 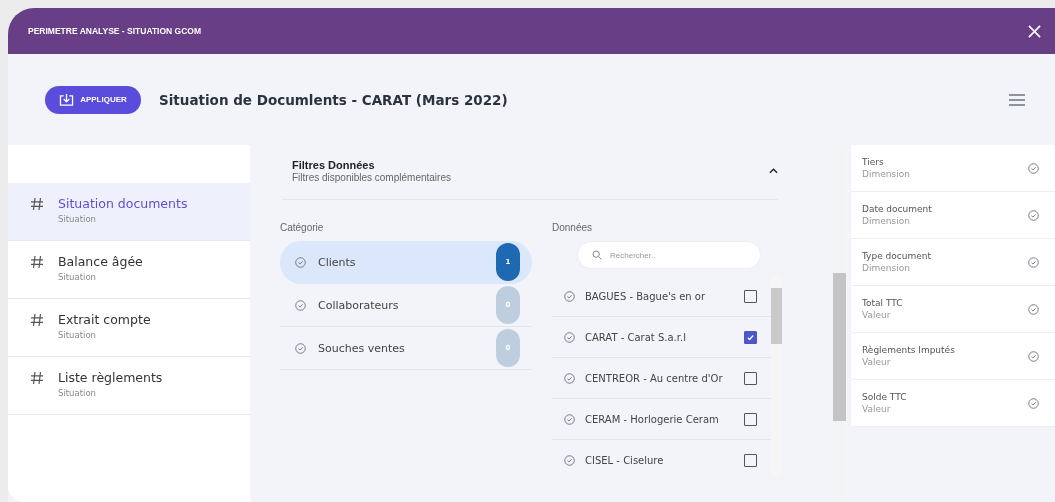 I want to click on sidebar-item: Liste règlements Situation, so click(x=129, y=386).